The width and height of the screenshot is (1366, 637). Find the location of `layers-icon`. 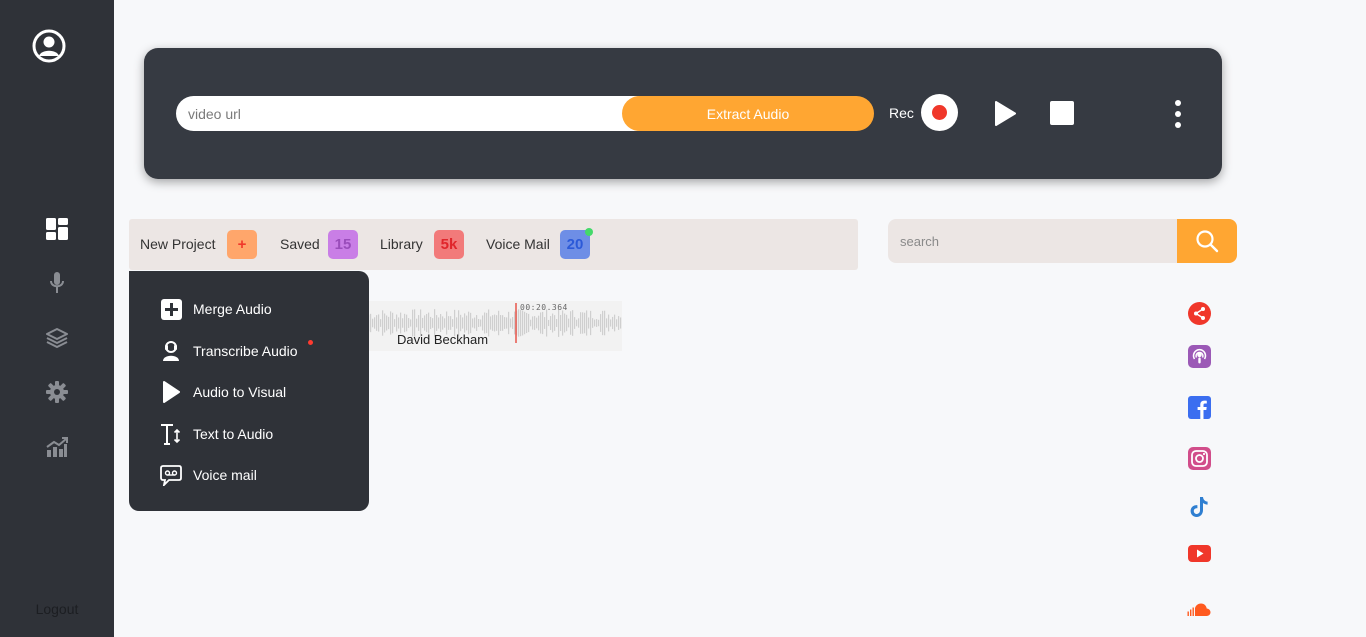

layers-icon is located at coordinates (57, 338).